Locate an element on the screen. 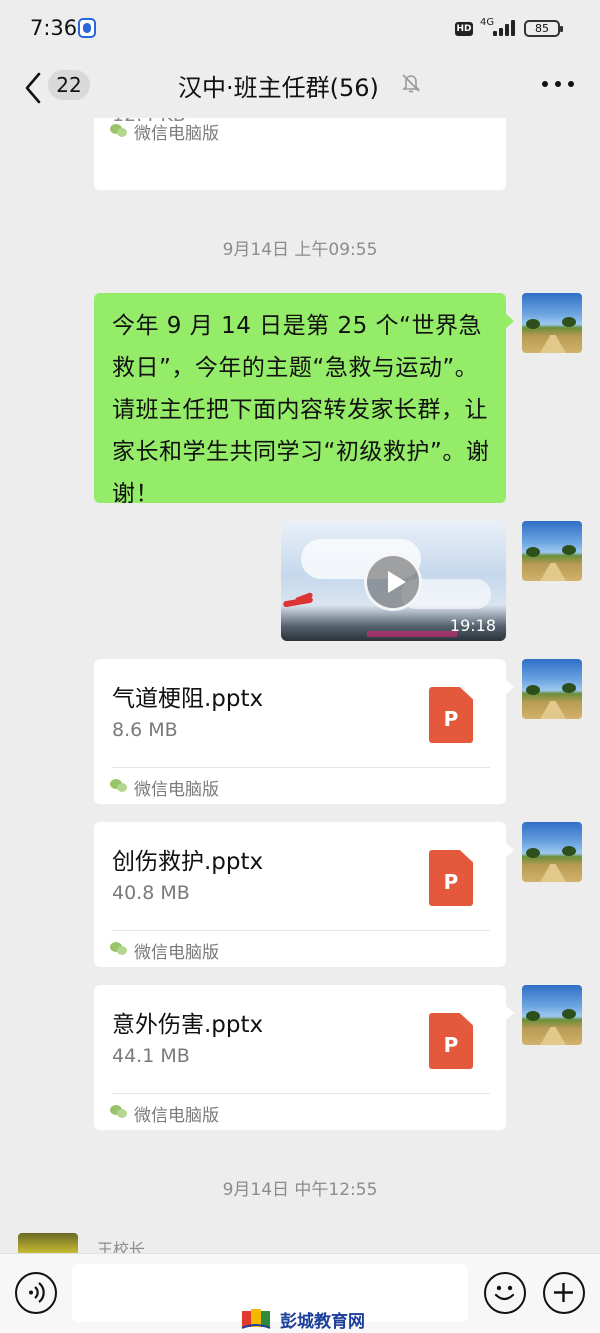 The height and width of the screenshot is (1333, 600). play-icon is located at coordinates (393, 582).